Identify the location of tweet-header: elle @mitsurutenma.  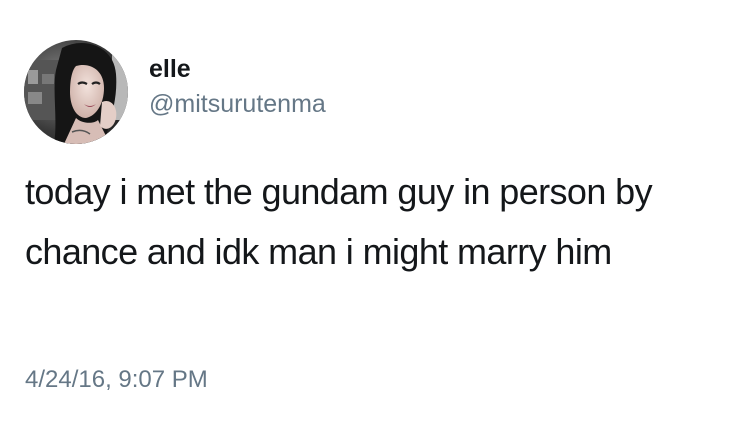
(175, 92).